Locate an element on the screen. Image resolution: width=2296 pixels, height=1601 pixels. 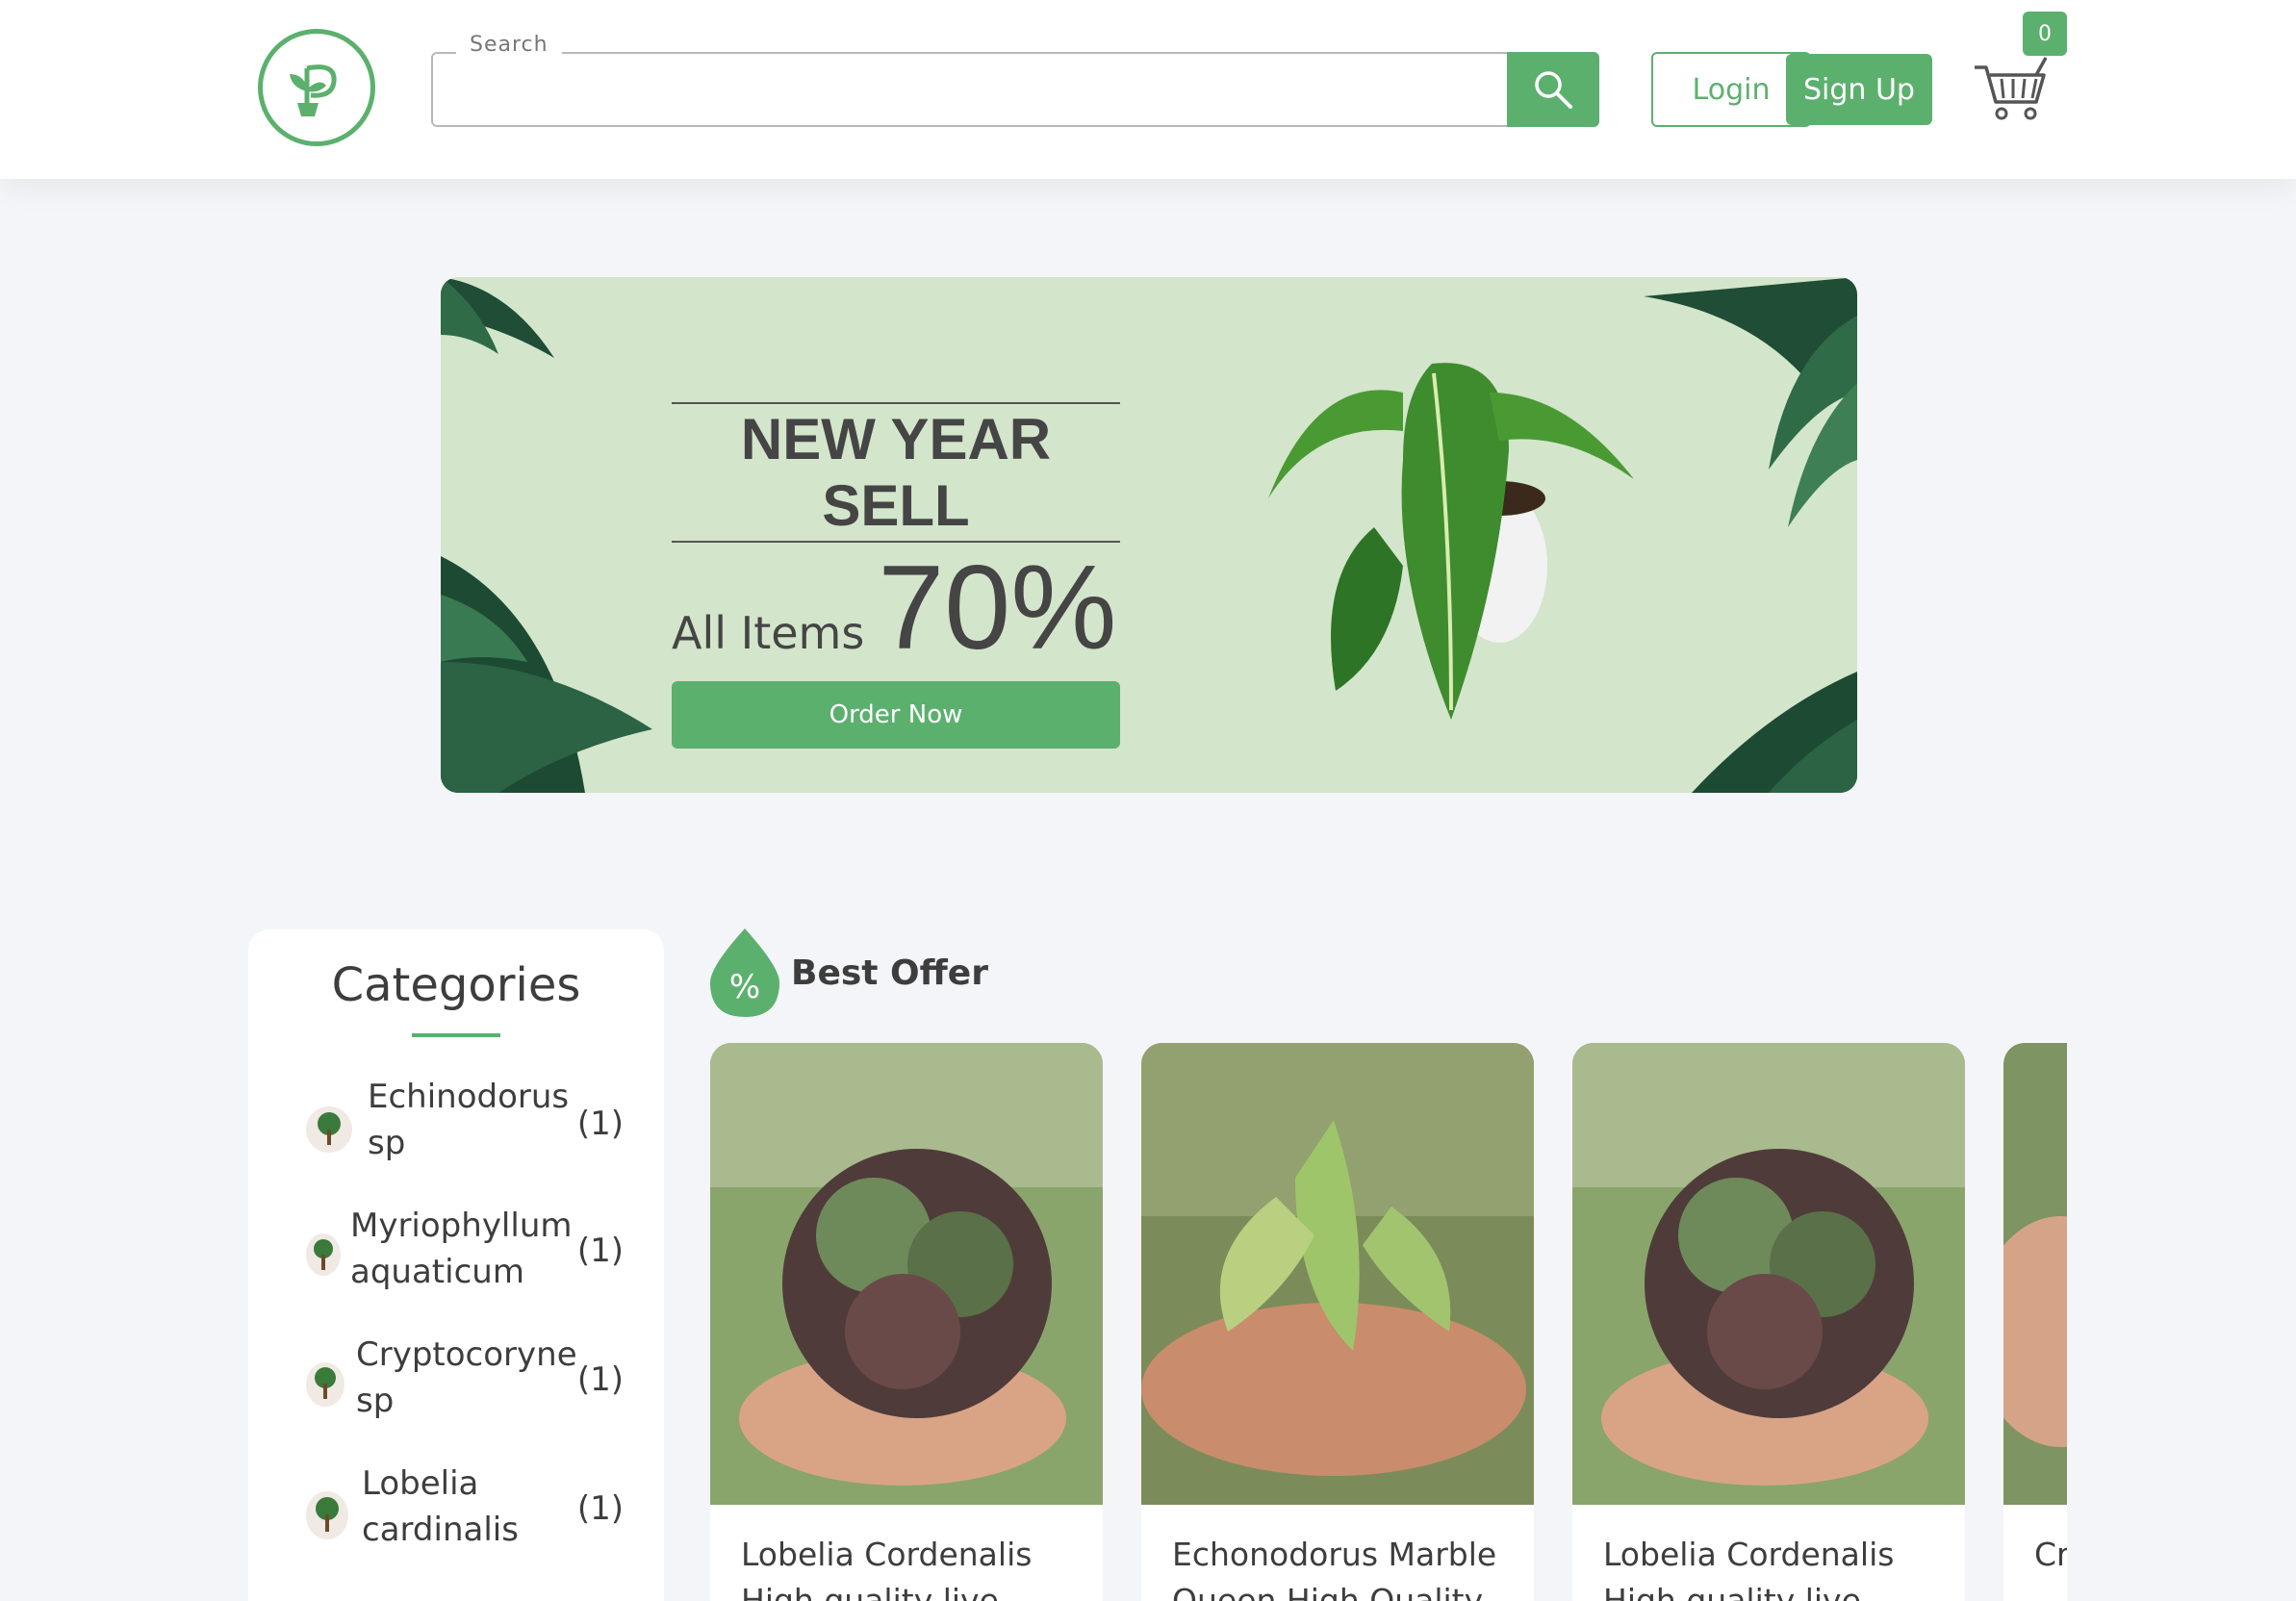
category-item-lobelia: Lobelia cardinalis (1) is located at coordinates (465, 1513).